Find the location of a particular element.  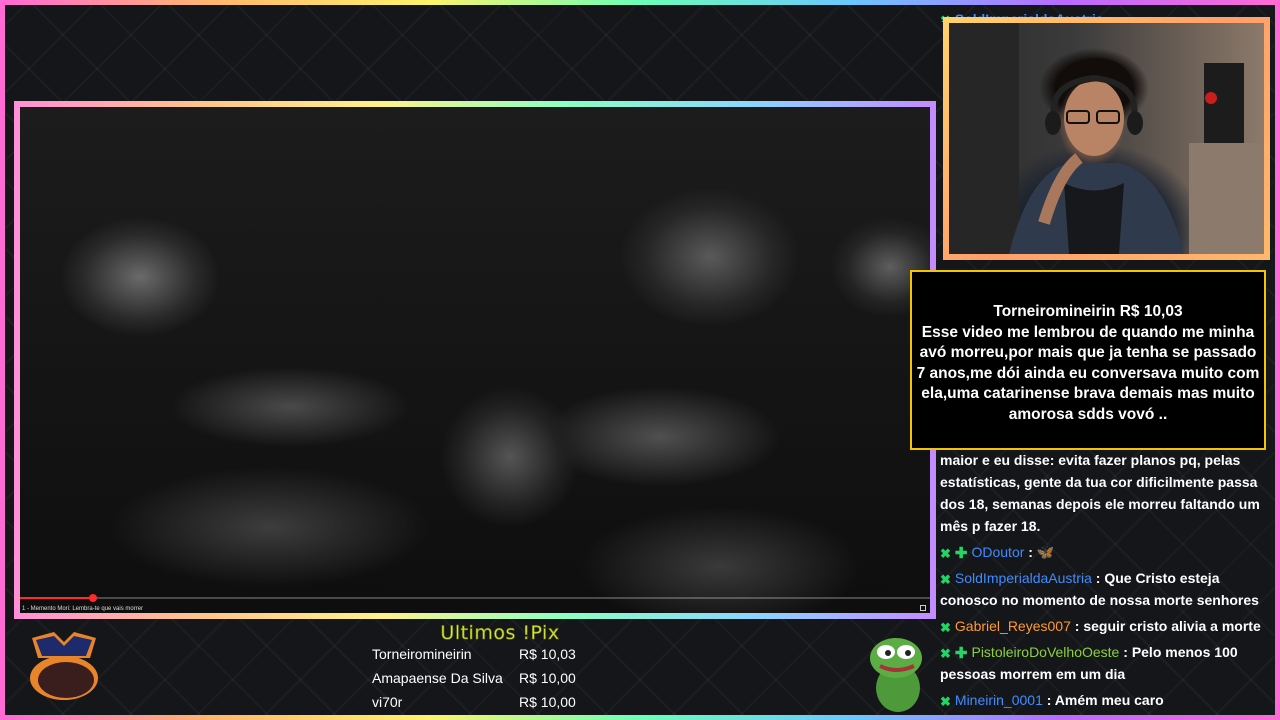

chat-username: Gabriel_Reyes007 is located at coordinates (1013, 626).